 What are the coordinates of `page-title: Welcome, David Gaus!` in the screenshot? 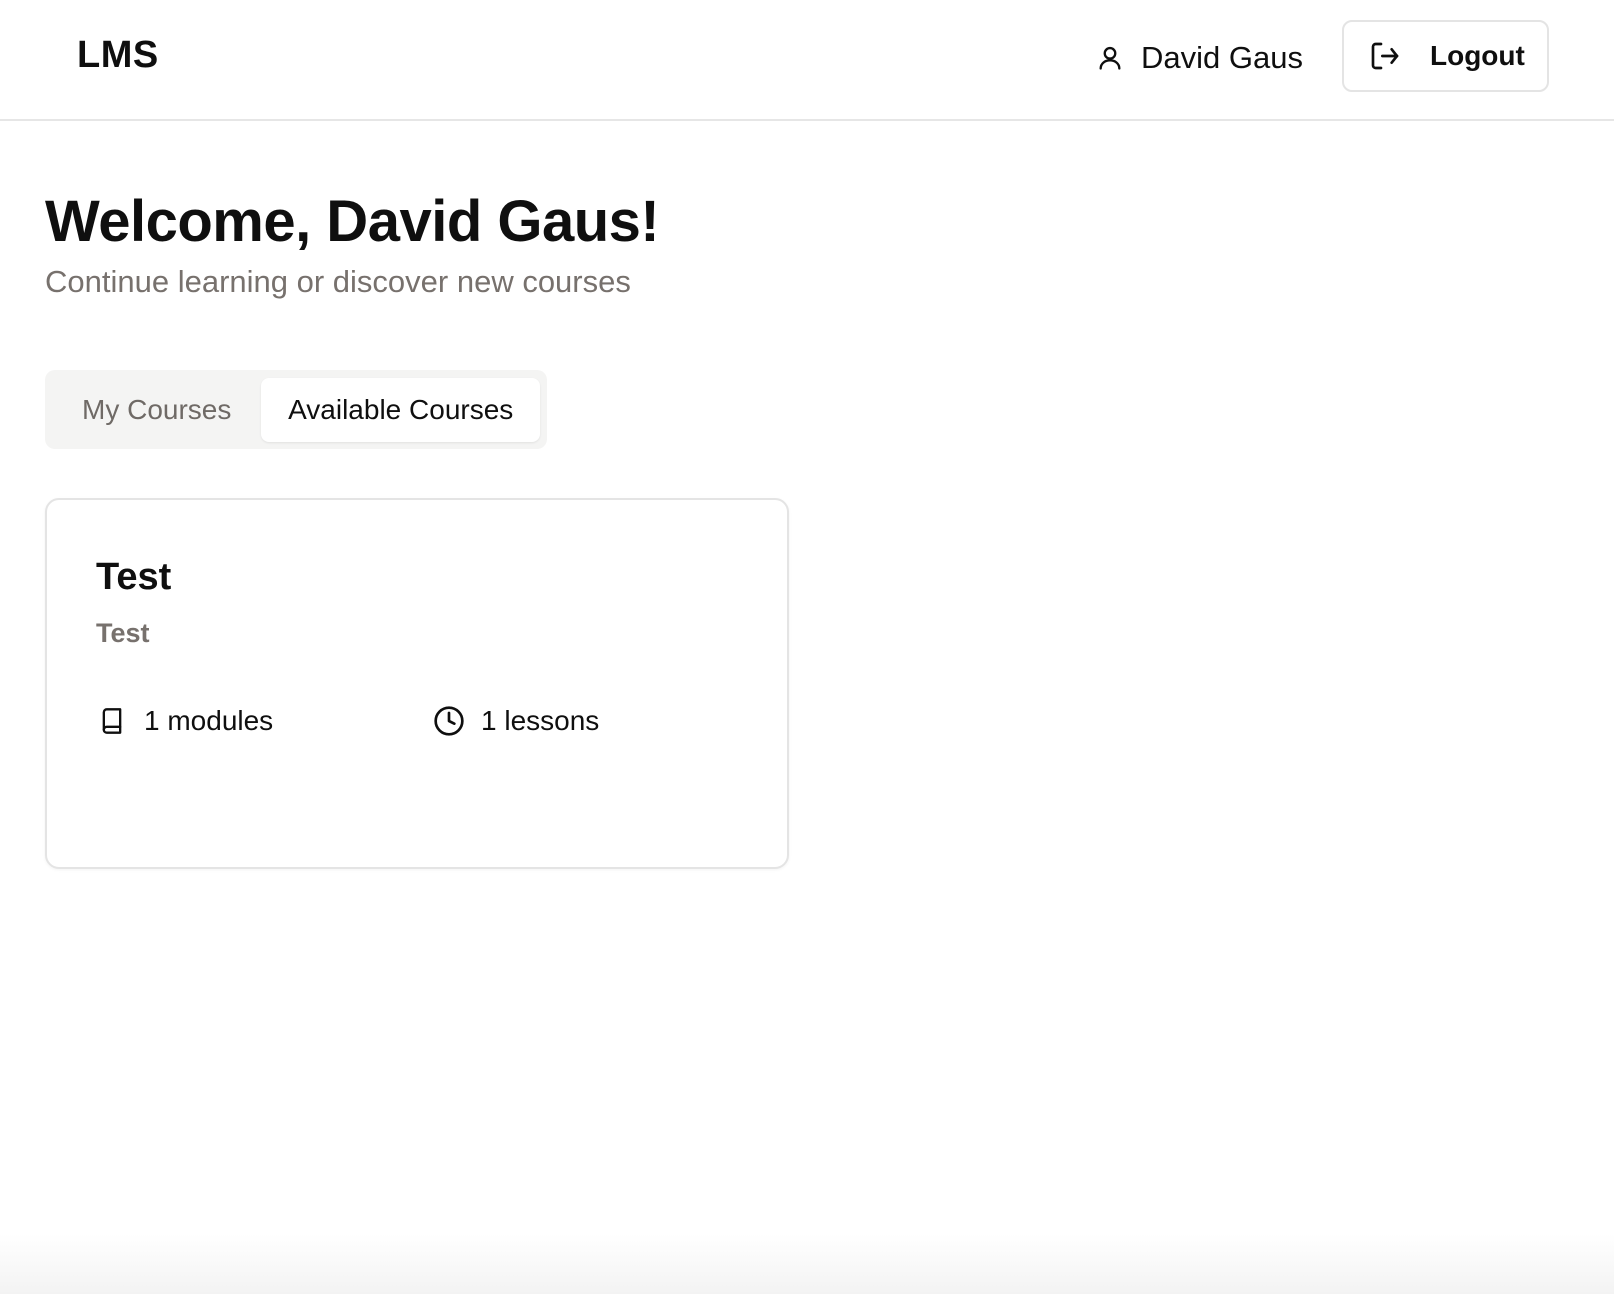 It's located at (352, 221).